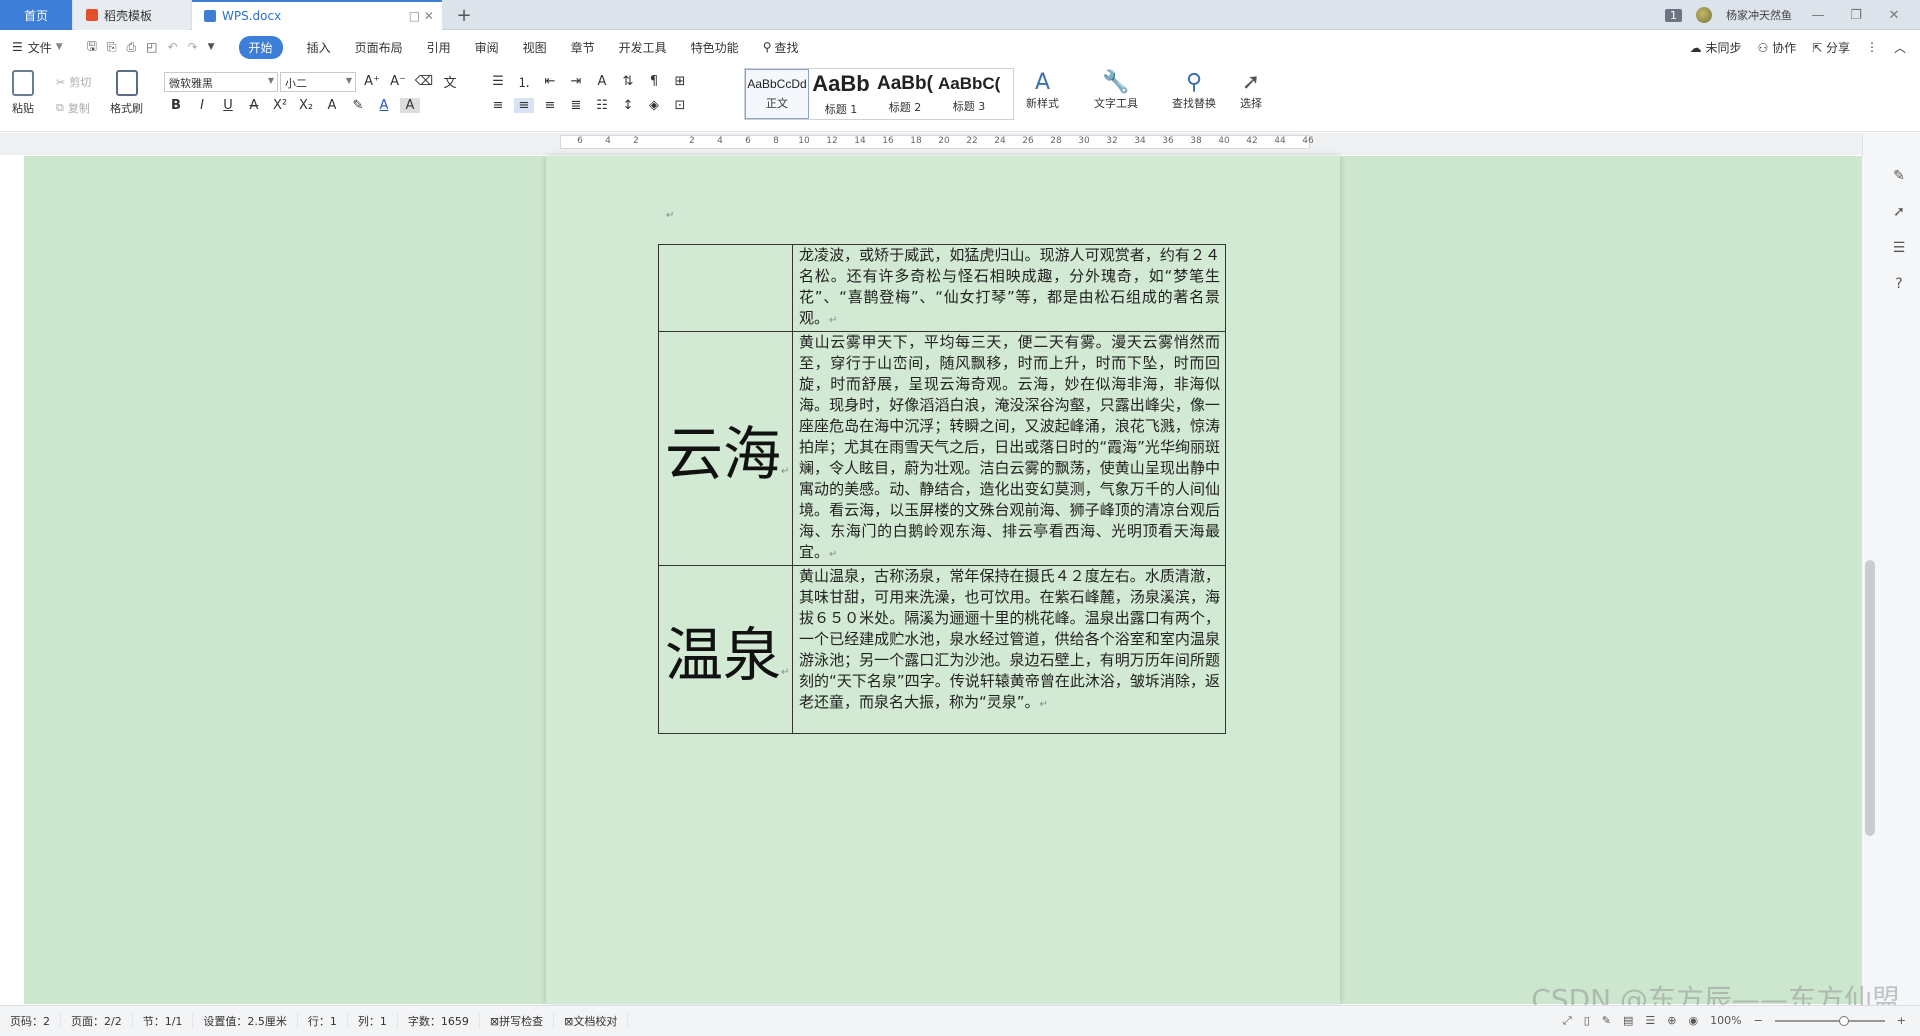 The height and width of the screenshot is (1036, 1920). Describe the element at coordinates (318, 82) in the screenshot. I see `font-size-select: 小二 ▼` at that location.